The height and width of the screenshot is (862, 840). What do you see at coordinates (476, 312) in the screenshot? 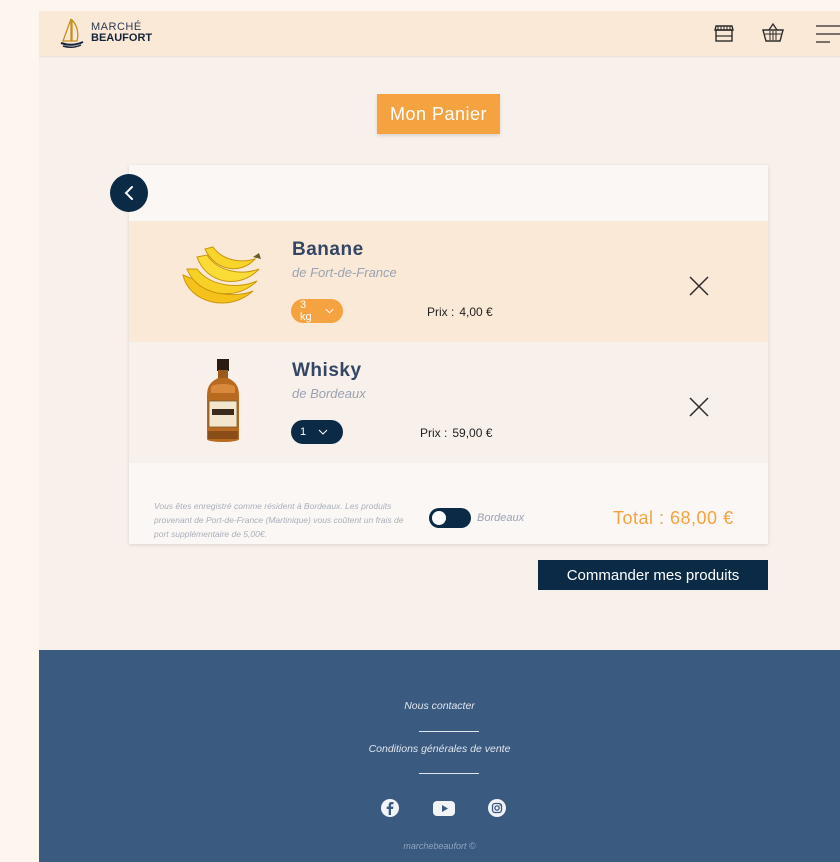
I see `price-value: 4,00 €` at bounding box center [476, 312].